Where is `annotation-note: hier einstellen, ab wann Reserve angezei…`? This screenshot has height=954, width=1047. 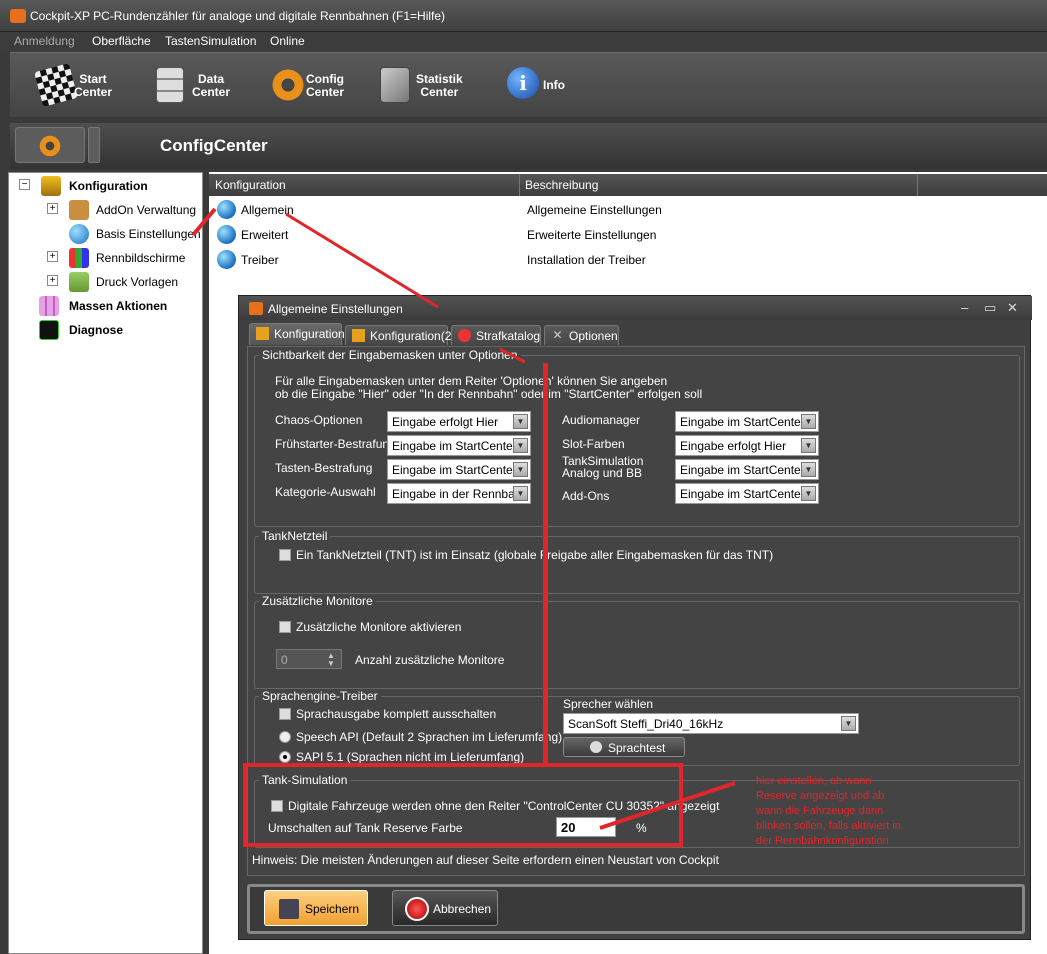 annotation-note: hier einstellen, ab wann Reserve angezei… is located at coordinates (828, 811).